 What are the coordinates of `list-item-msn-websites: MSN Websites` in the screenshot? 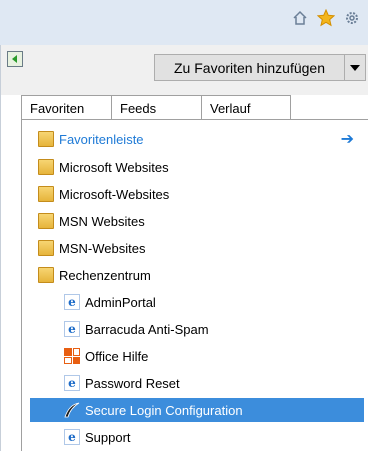 It's located at (91, 221).